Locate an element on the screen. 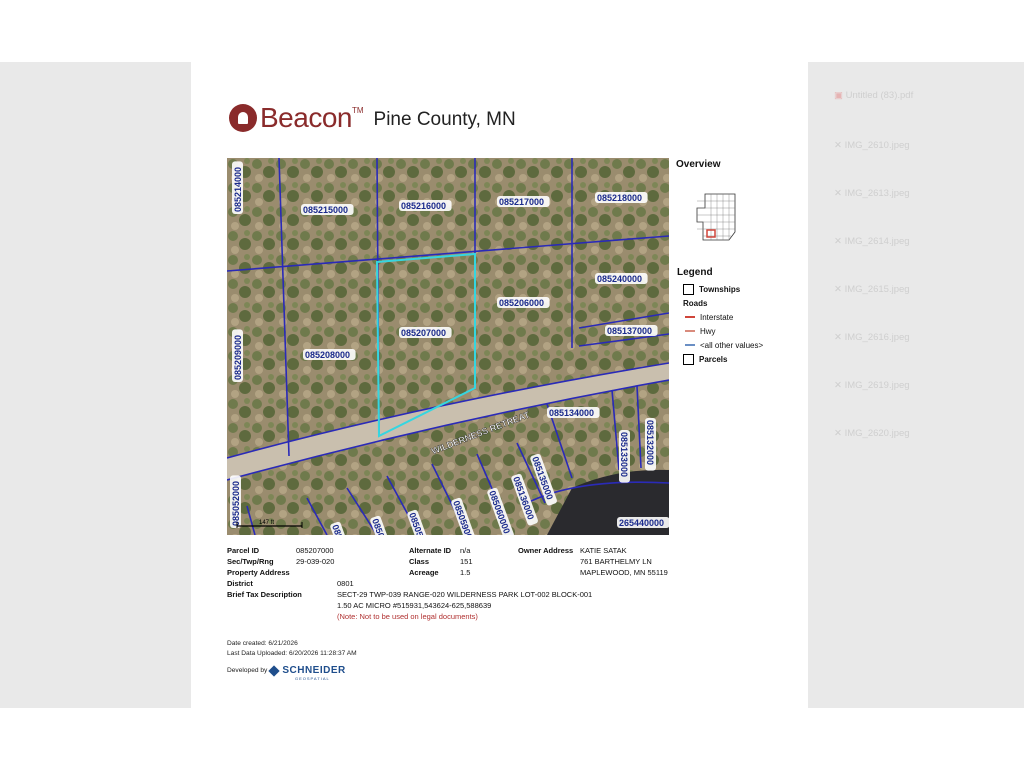 This screenshot has height=768, width=1024. sidebar-file-item: ✕ IMG_2614.jpeg is located at coordinates (872, 241).